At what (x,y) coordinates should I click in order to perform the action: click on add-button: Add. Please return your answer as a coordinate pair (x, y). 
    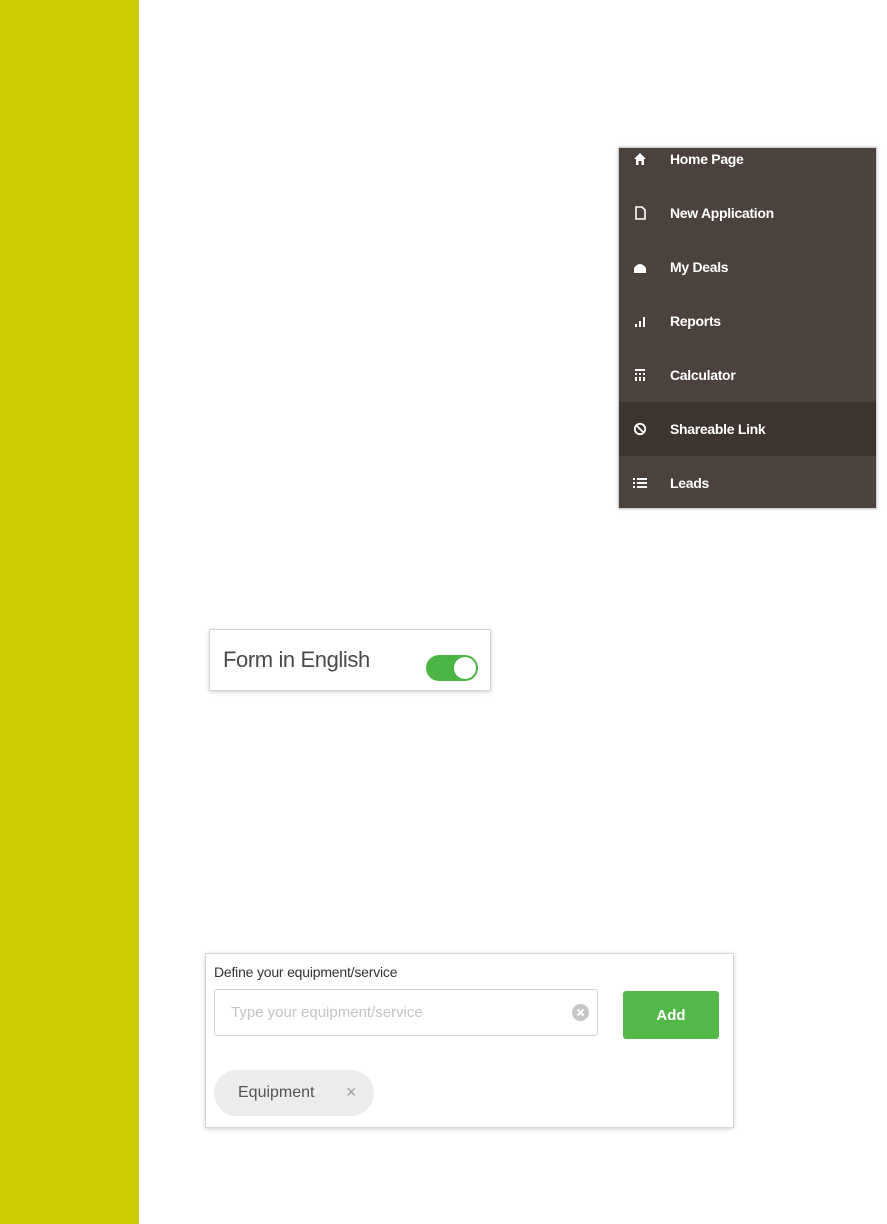
    Looking at the image, I should click on (671, 1015).